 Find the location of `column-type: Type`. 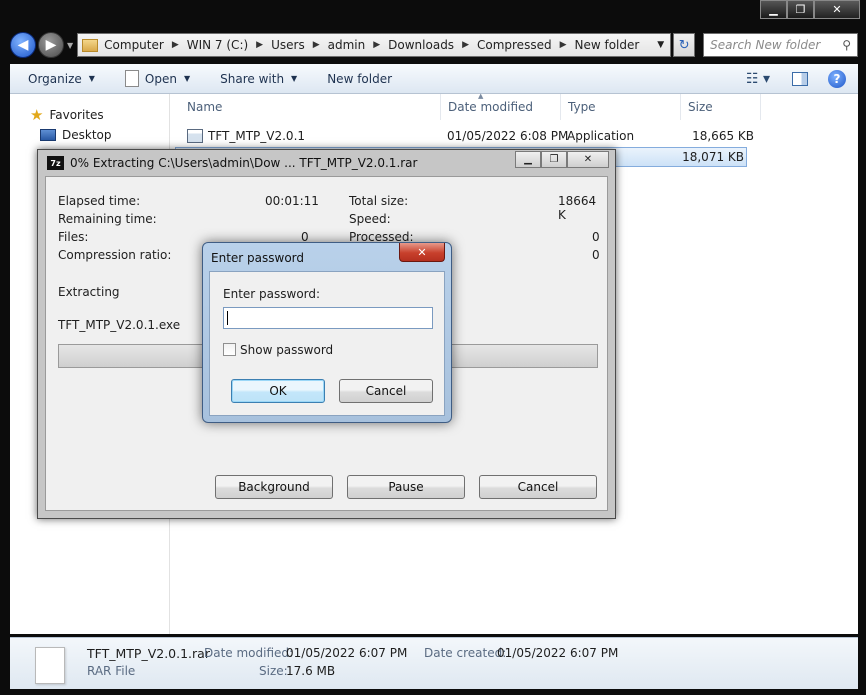

column-type: Type is located at coordinates (582, 107).